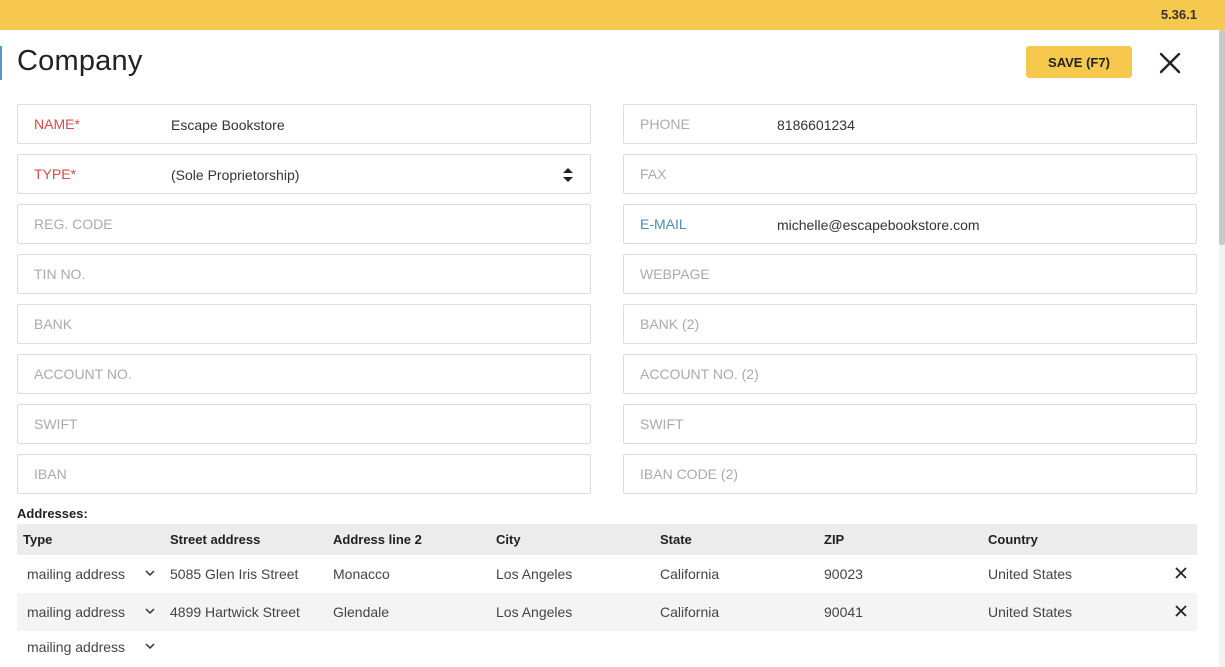 Image resolution: width=1225 pixels, height=667 pixels. What do you see at coordinates (676, 539) in the screenshot?
I see `header-state: State` at bounding box center [676, 539].